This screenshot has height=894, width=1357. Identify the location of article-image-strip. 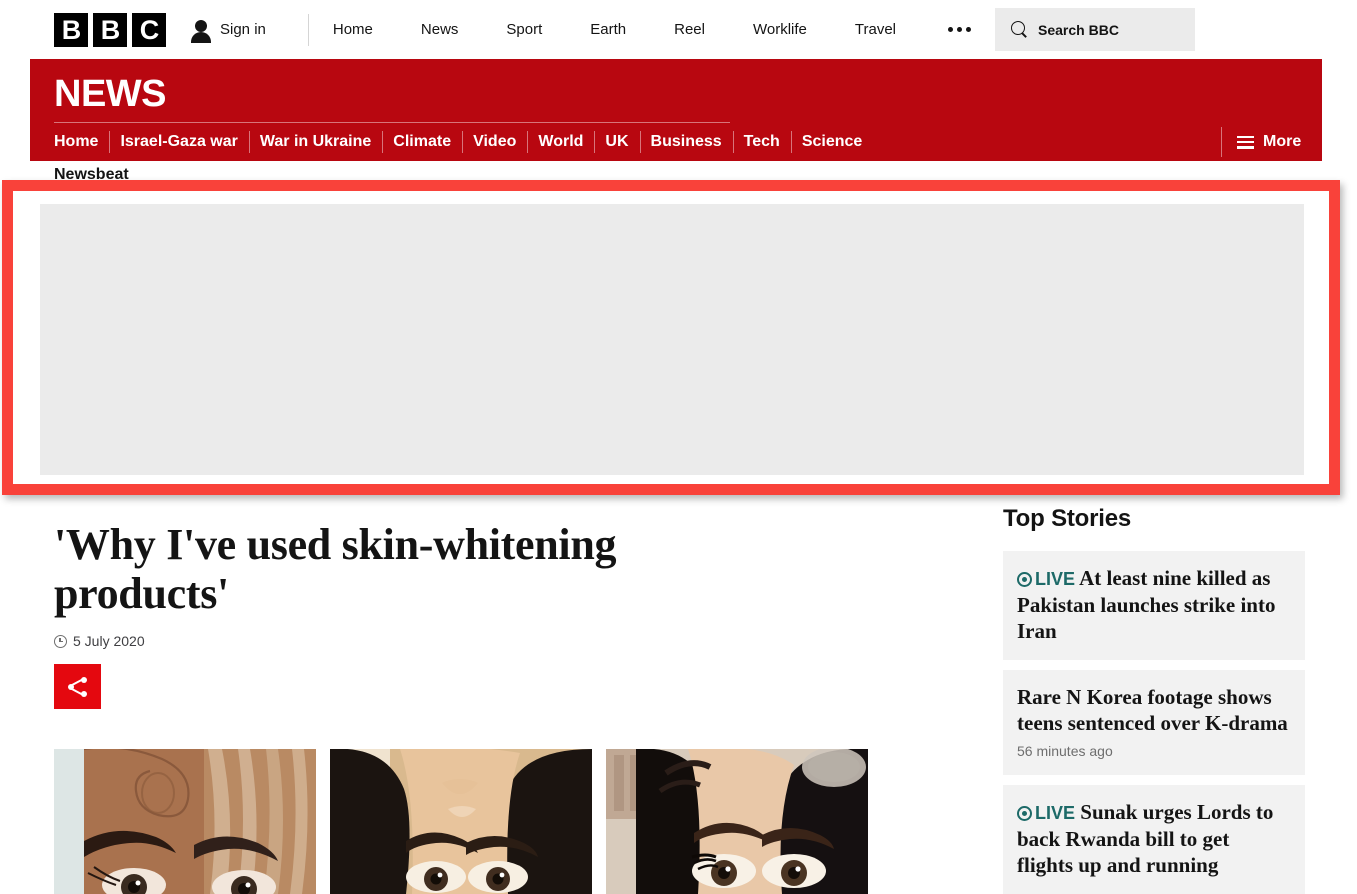
(461, 821).